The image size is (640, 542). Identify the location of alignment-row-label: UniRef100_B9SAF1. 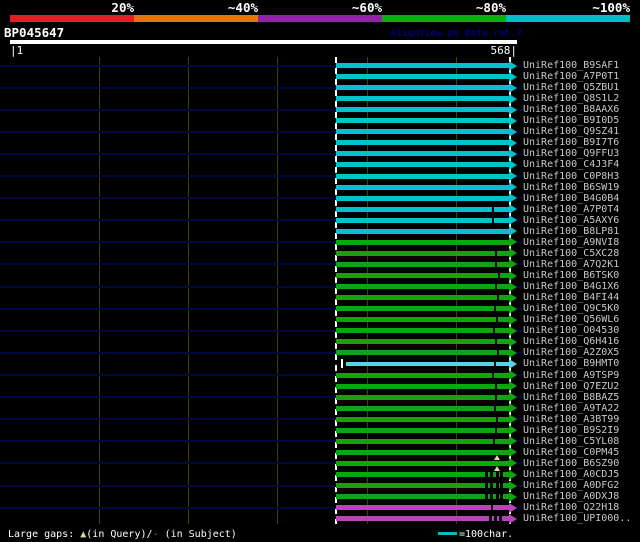
(571, 65).